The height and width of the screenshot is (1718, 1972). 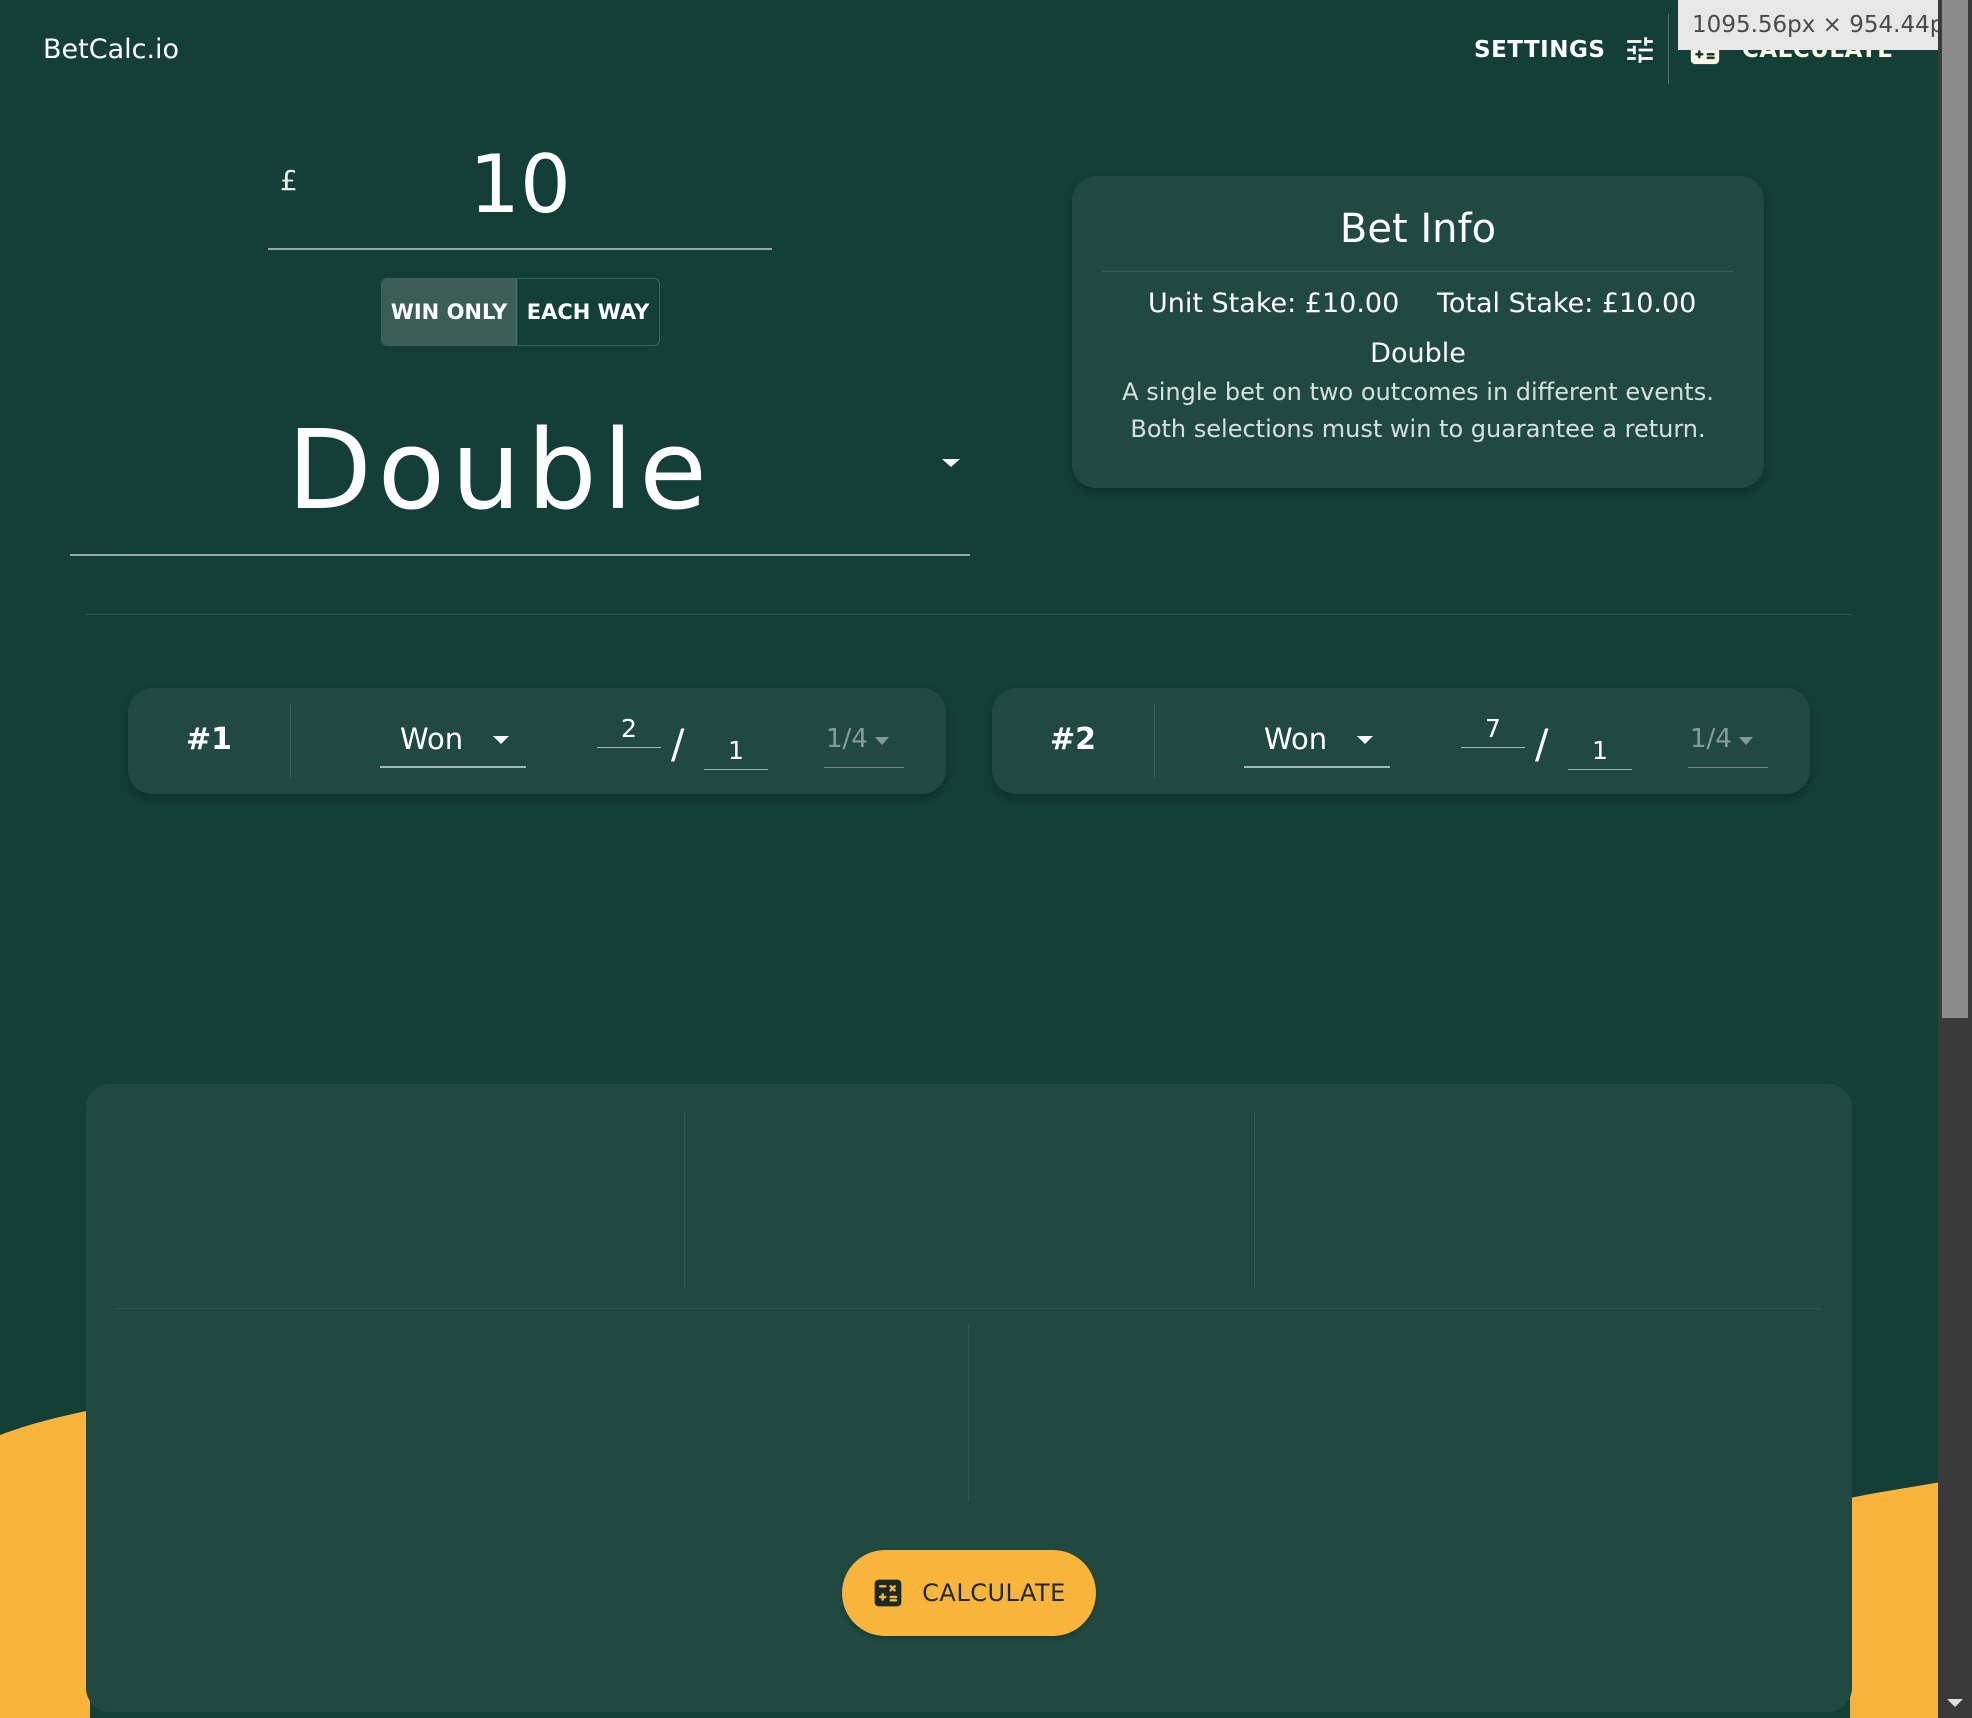 What do you see at coordinates (520, 185) in the screenshot?
I see `stake-input` at bounding box center [520, 185].